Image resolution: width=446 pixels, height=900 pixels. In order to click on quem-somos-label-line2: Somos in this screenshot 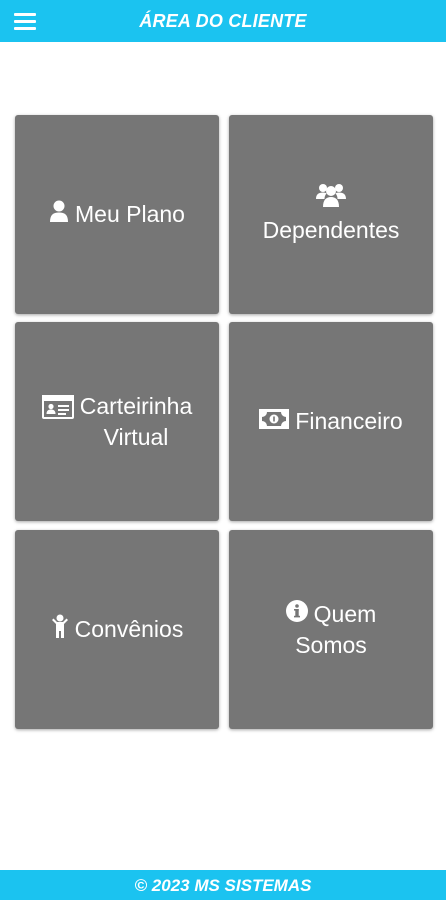, I will do `click(331, 644)`.